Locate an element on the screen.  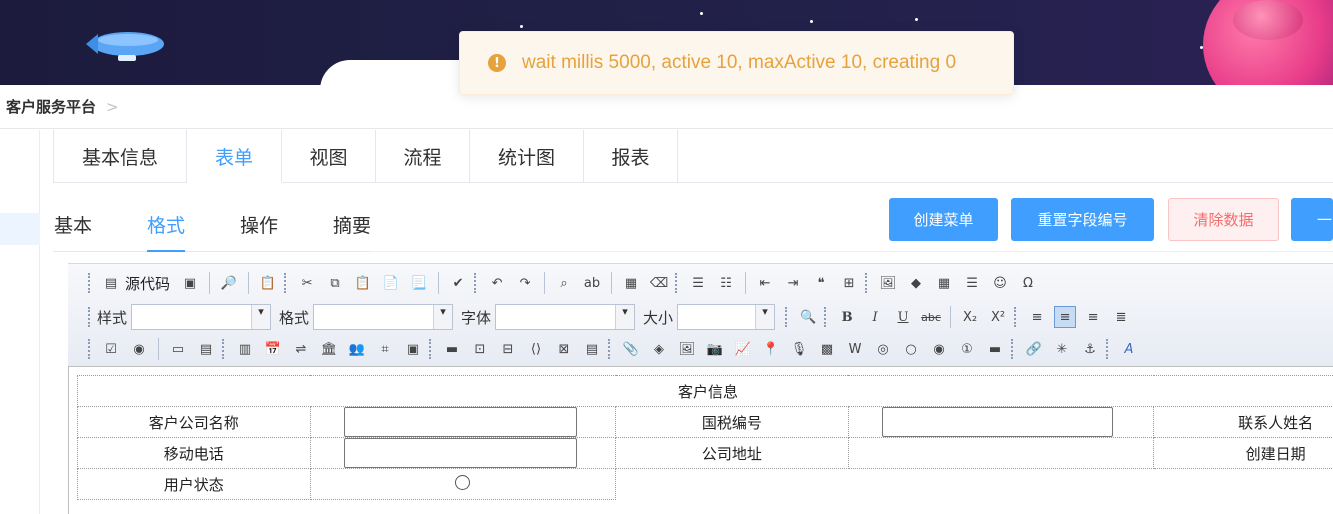
align-center-icon: ≡ is located at coordinates (1065, 317).